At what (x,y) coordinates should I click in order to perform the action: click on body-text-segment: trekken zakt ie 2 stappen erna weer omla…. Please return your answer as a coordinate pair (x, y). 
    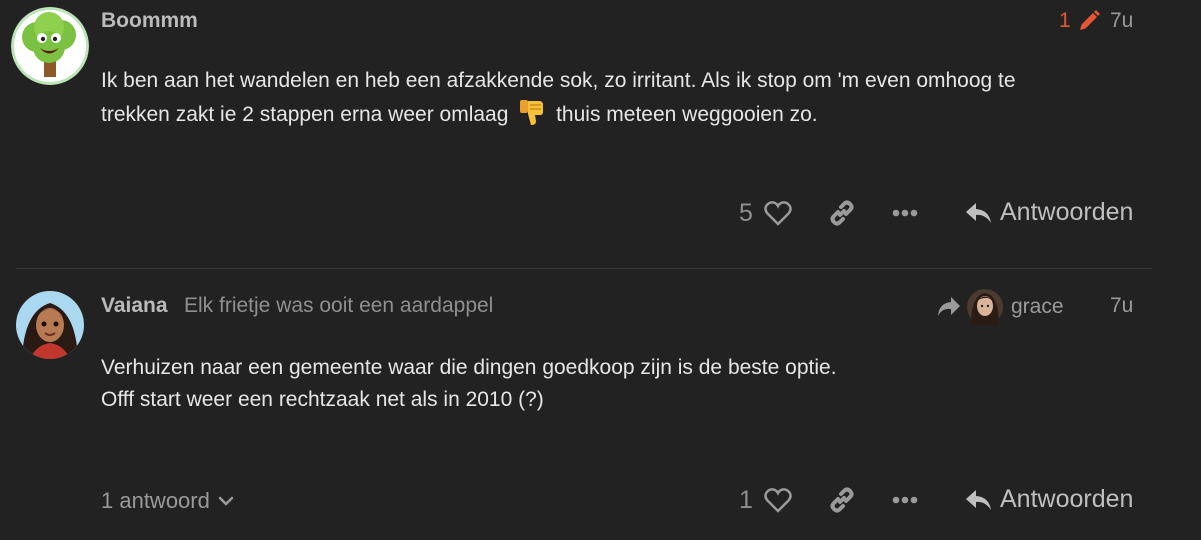
    Looking at the image, I should click on (305, 114).